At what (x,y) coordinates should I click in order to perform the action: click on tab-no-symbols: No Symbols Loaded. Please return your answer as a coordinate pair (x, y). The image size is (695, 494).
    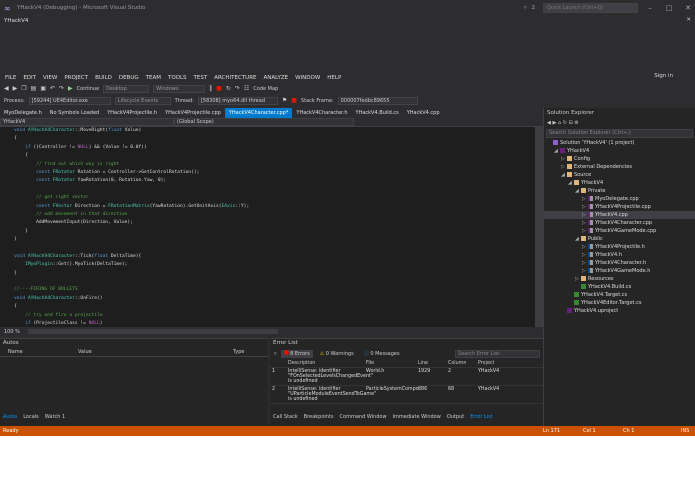
    Looking at the image, I should click on (74, 113).